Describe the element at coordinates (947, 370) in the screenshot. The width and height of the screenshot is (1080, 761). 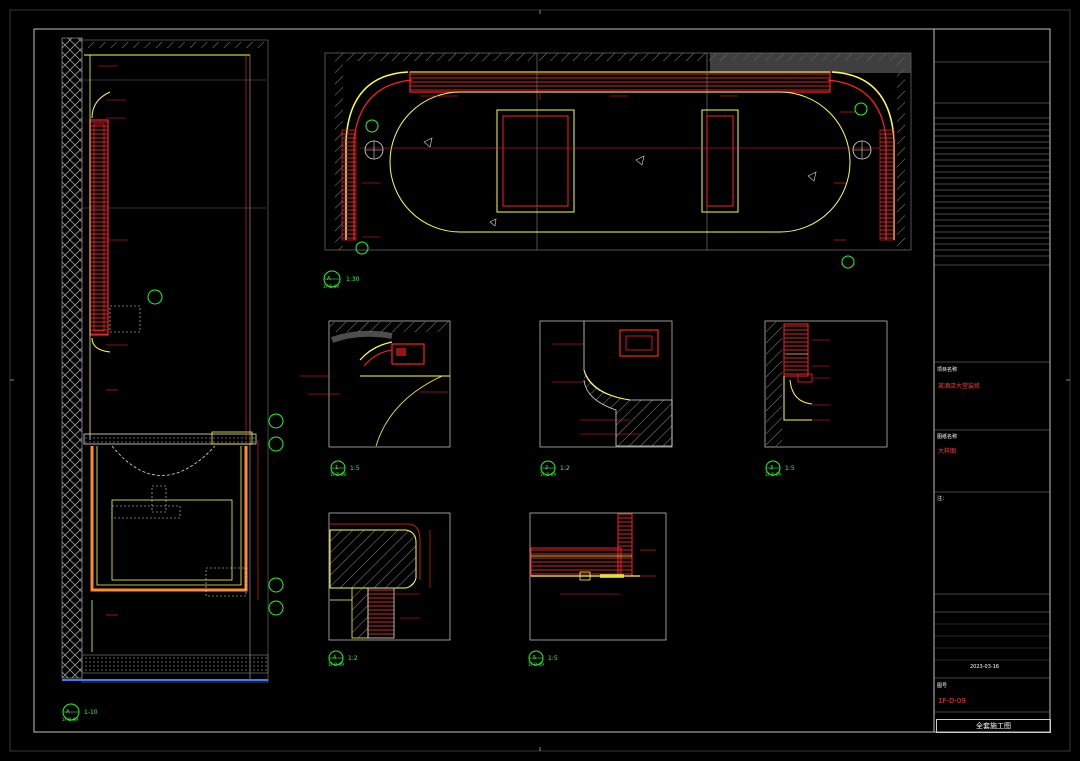
I see `project-label: 项目名称` at that location.